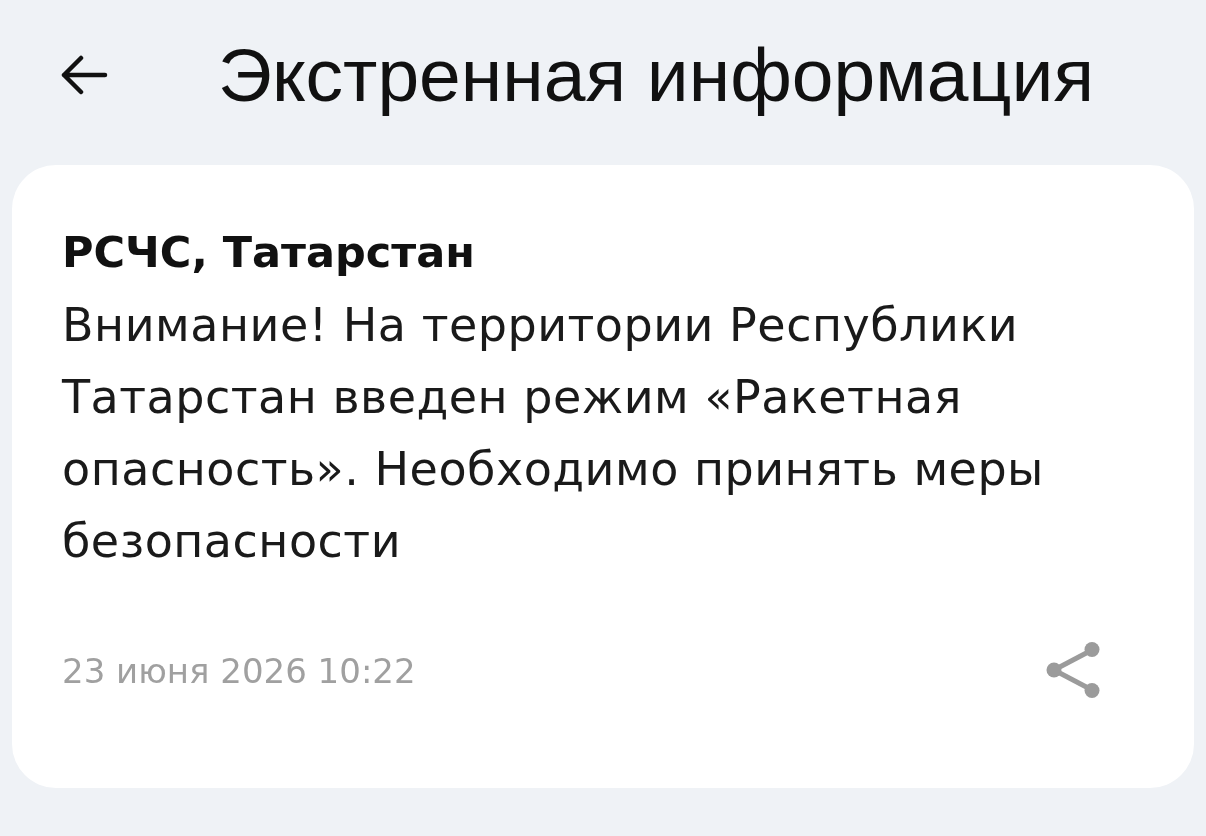 The height and width of the screenshot is (836, 1206). I want to click on alert-source: РСЧС, Татарстан, so click(269, 253).